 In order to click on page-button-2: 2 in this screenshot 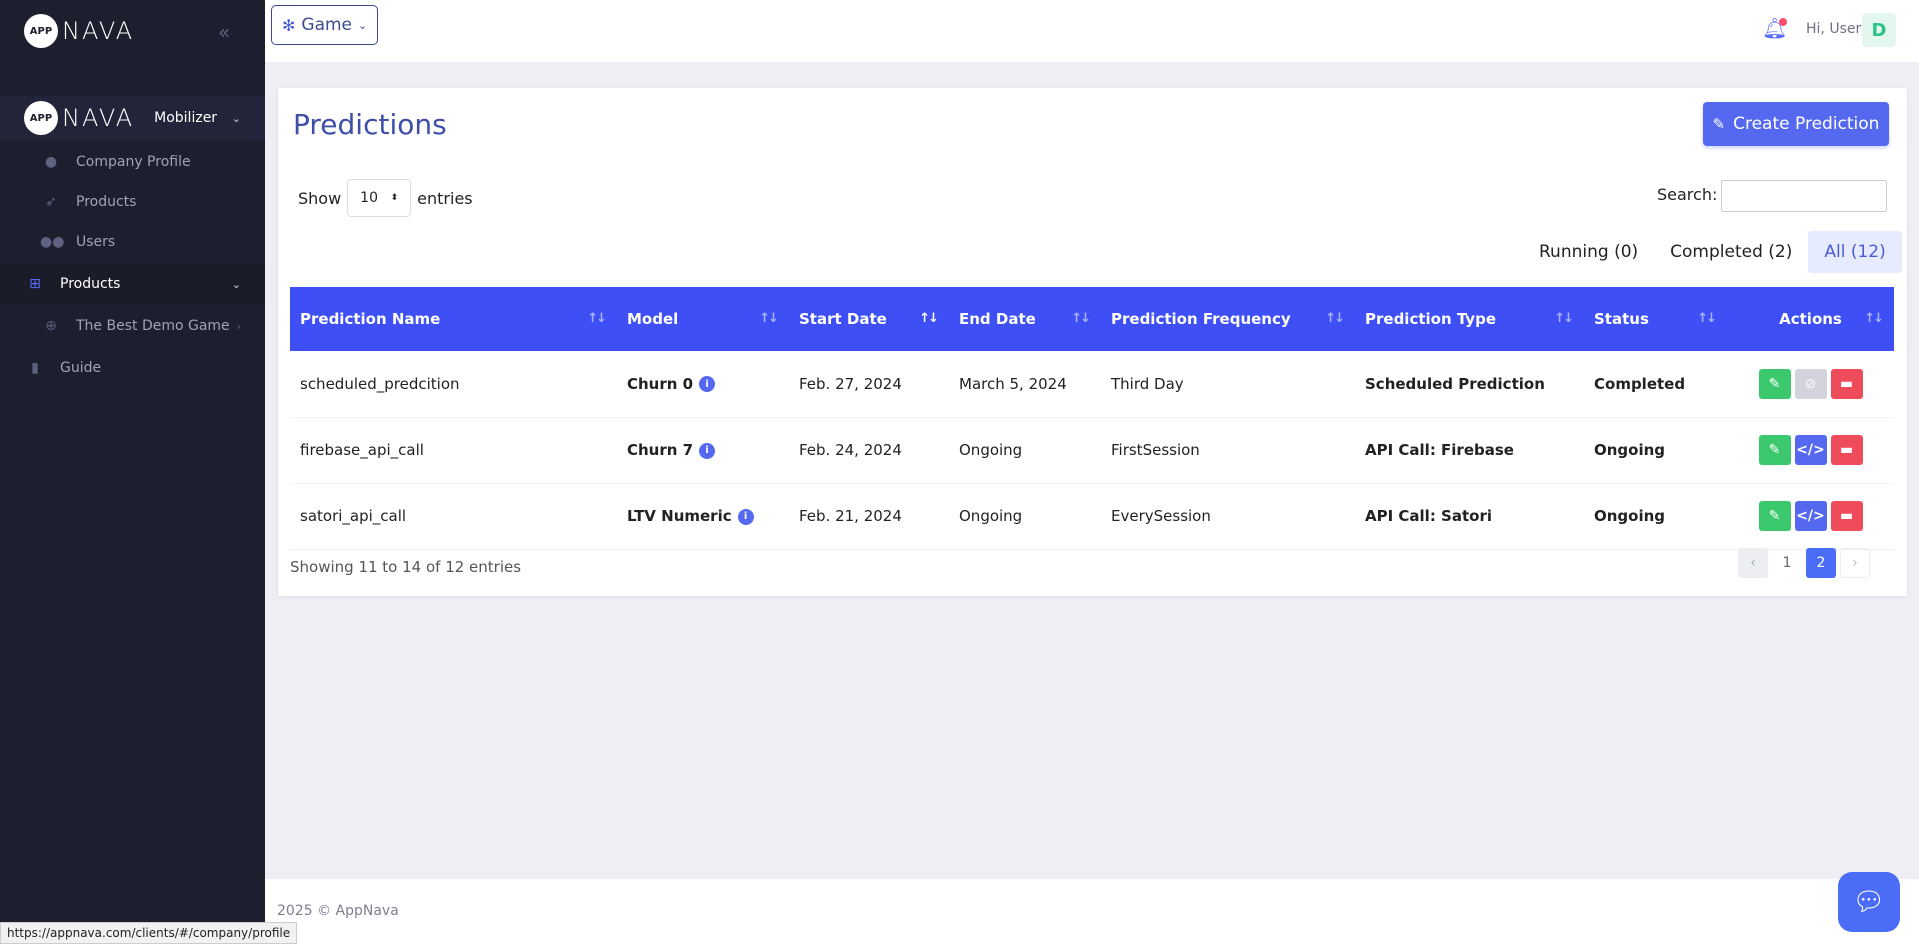, I will do `click(1821, 563)`.